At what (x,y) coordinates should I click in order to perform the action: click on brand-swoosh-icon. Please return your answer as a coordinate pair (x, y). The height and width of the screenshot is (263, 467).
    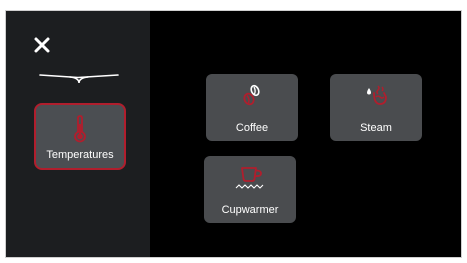
    Looking at the image, I should click on (79, 78).